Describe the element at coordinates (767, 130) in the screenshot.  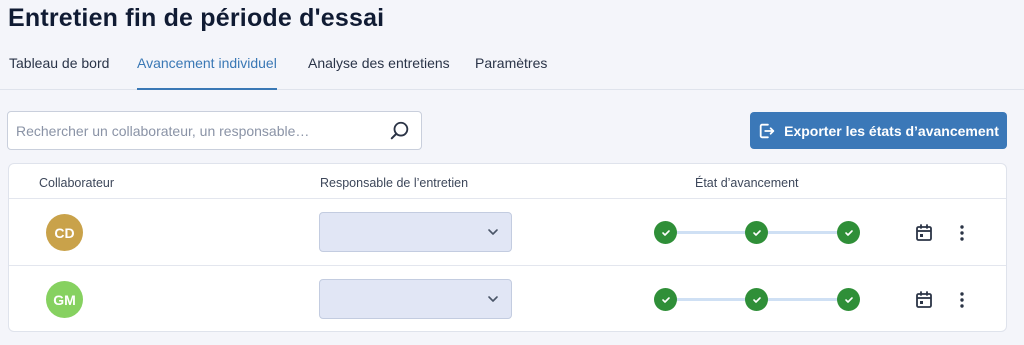
I see `export-icon` at that location.